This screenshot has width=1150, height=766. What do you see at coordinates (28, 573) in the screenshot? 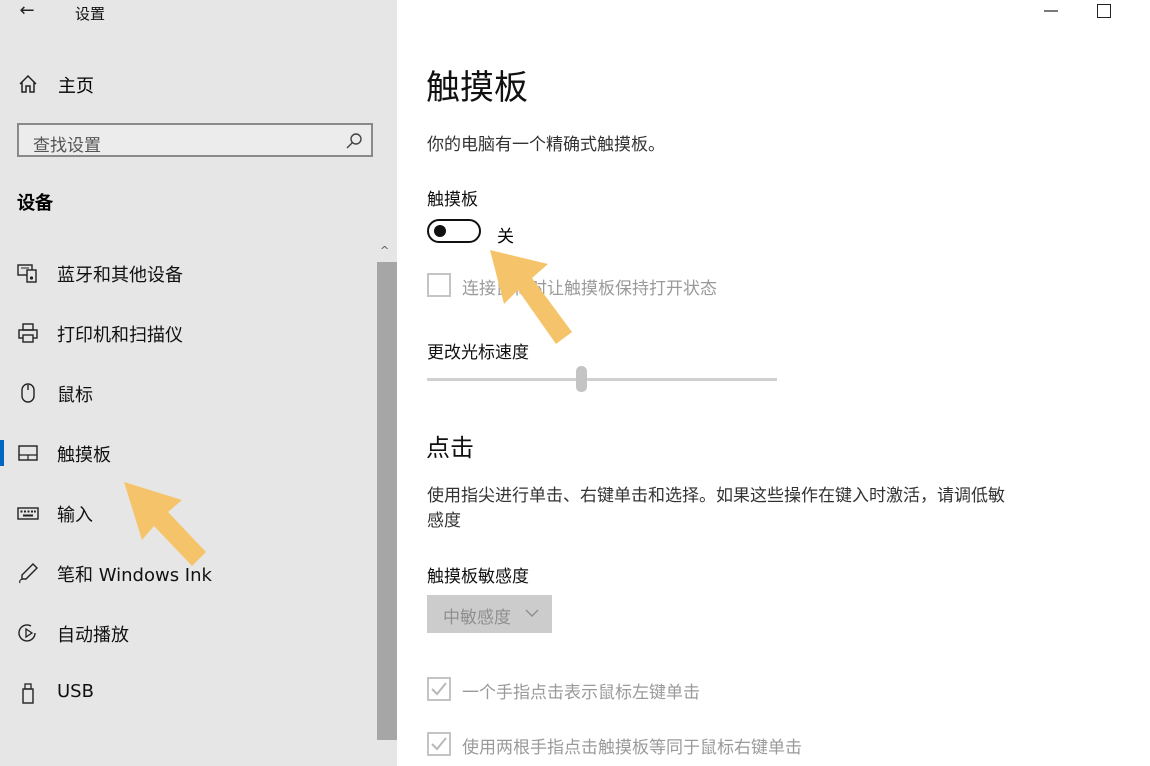
I see `pen-icon` at bounding box center [28, 573].